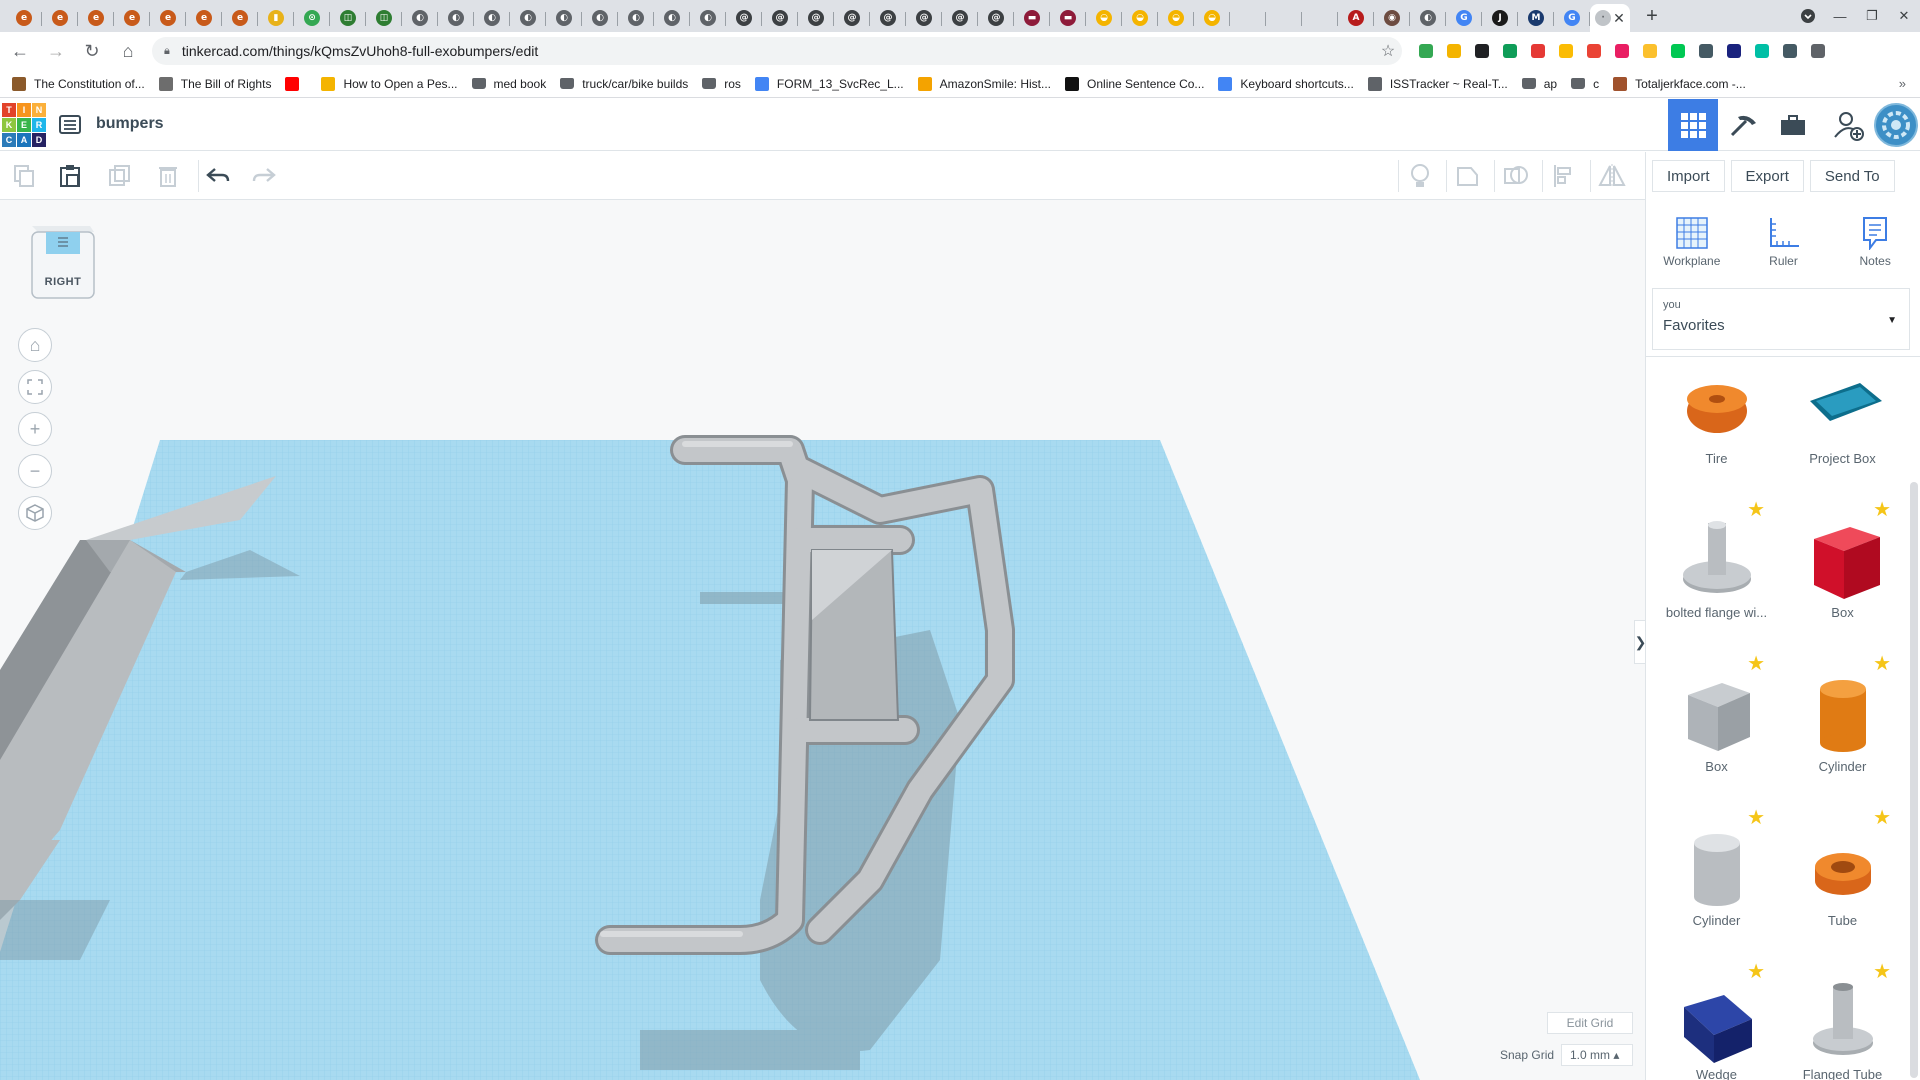 The width and height of the screenshot is (1920, 1080). What do you see at coordinates (92, 51) in the screenshot?
I see `reload-button: ↻` at bounding box center [92, 51].